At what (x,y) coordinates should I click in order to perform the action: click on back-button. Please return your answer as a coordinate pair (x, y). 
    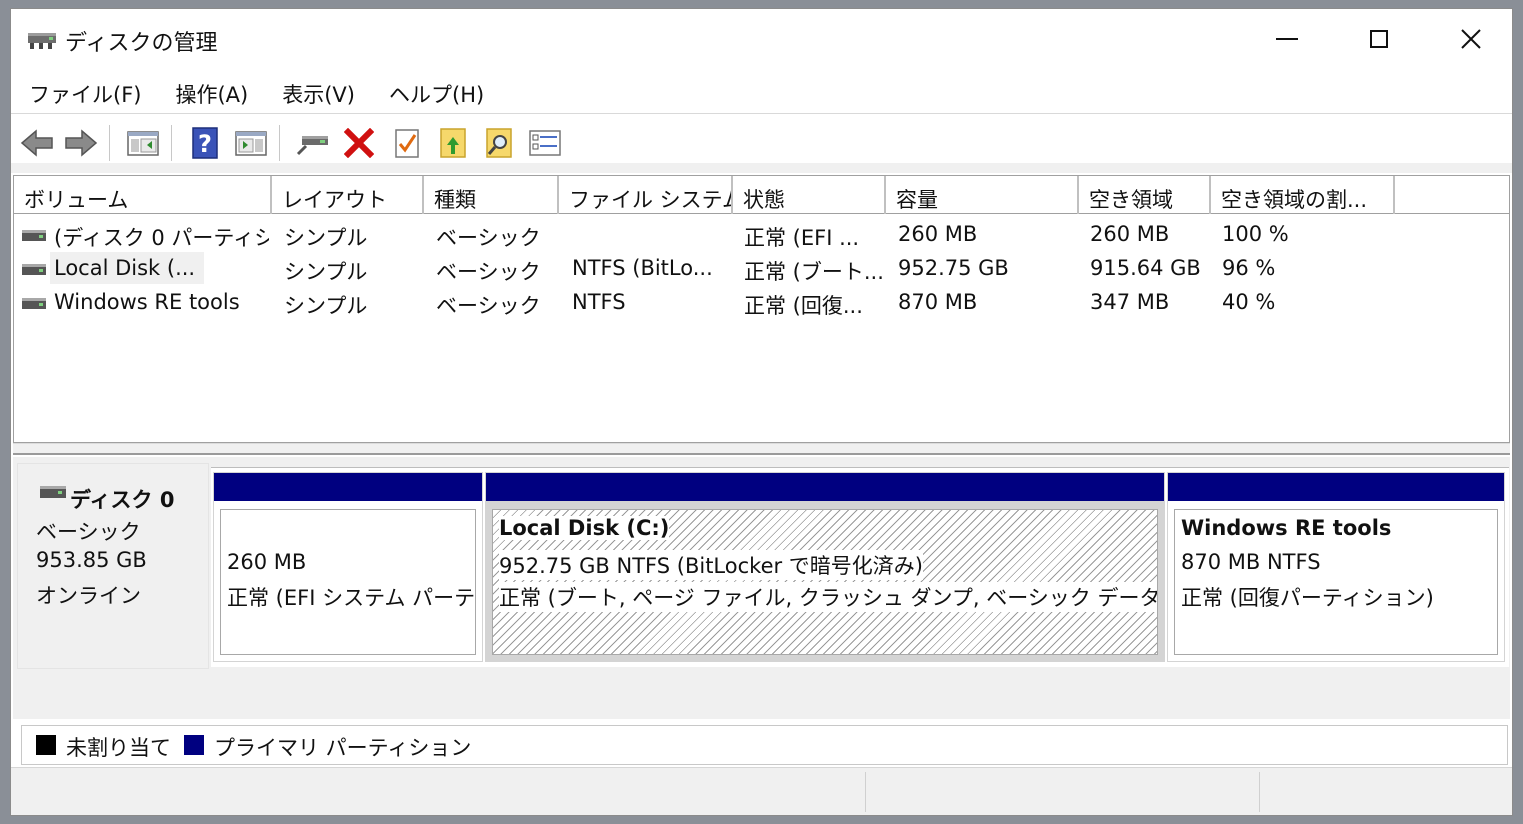
    Looking at the image, I should click on (37, 143).